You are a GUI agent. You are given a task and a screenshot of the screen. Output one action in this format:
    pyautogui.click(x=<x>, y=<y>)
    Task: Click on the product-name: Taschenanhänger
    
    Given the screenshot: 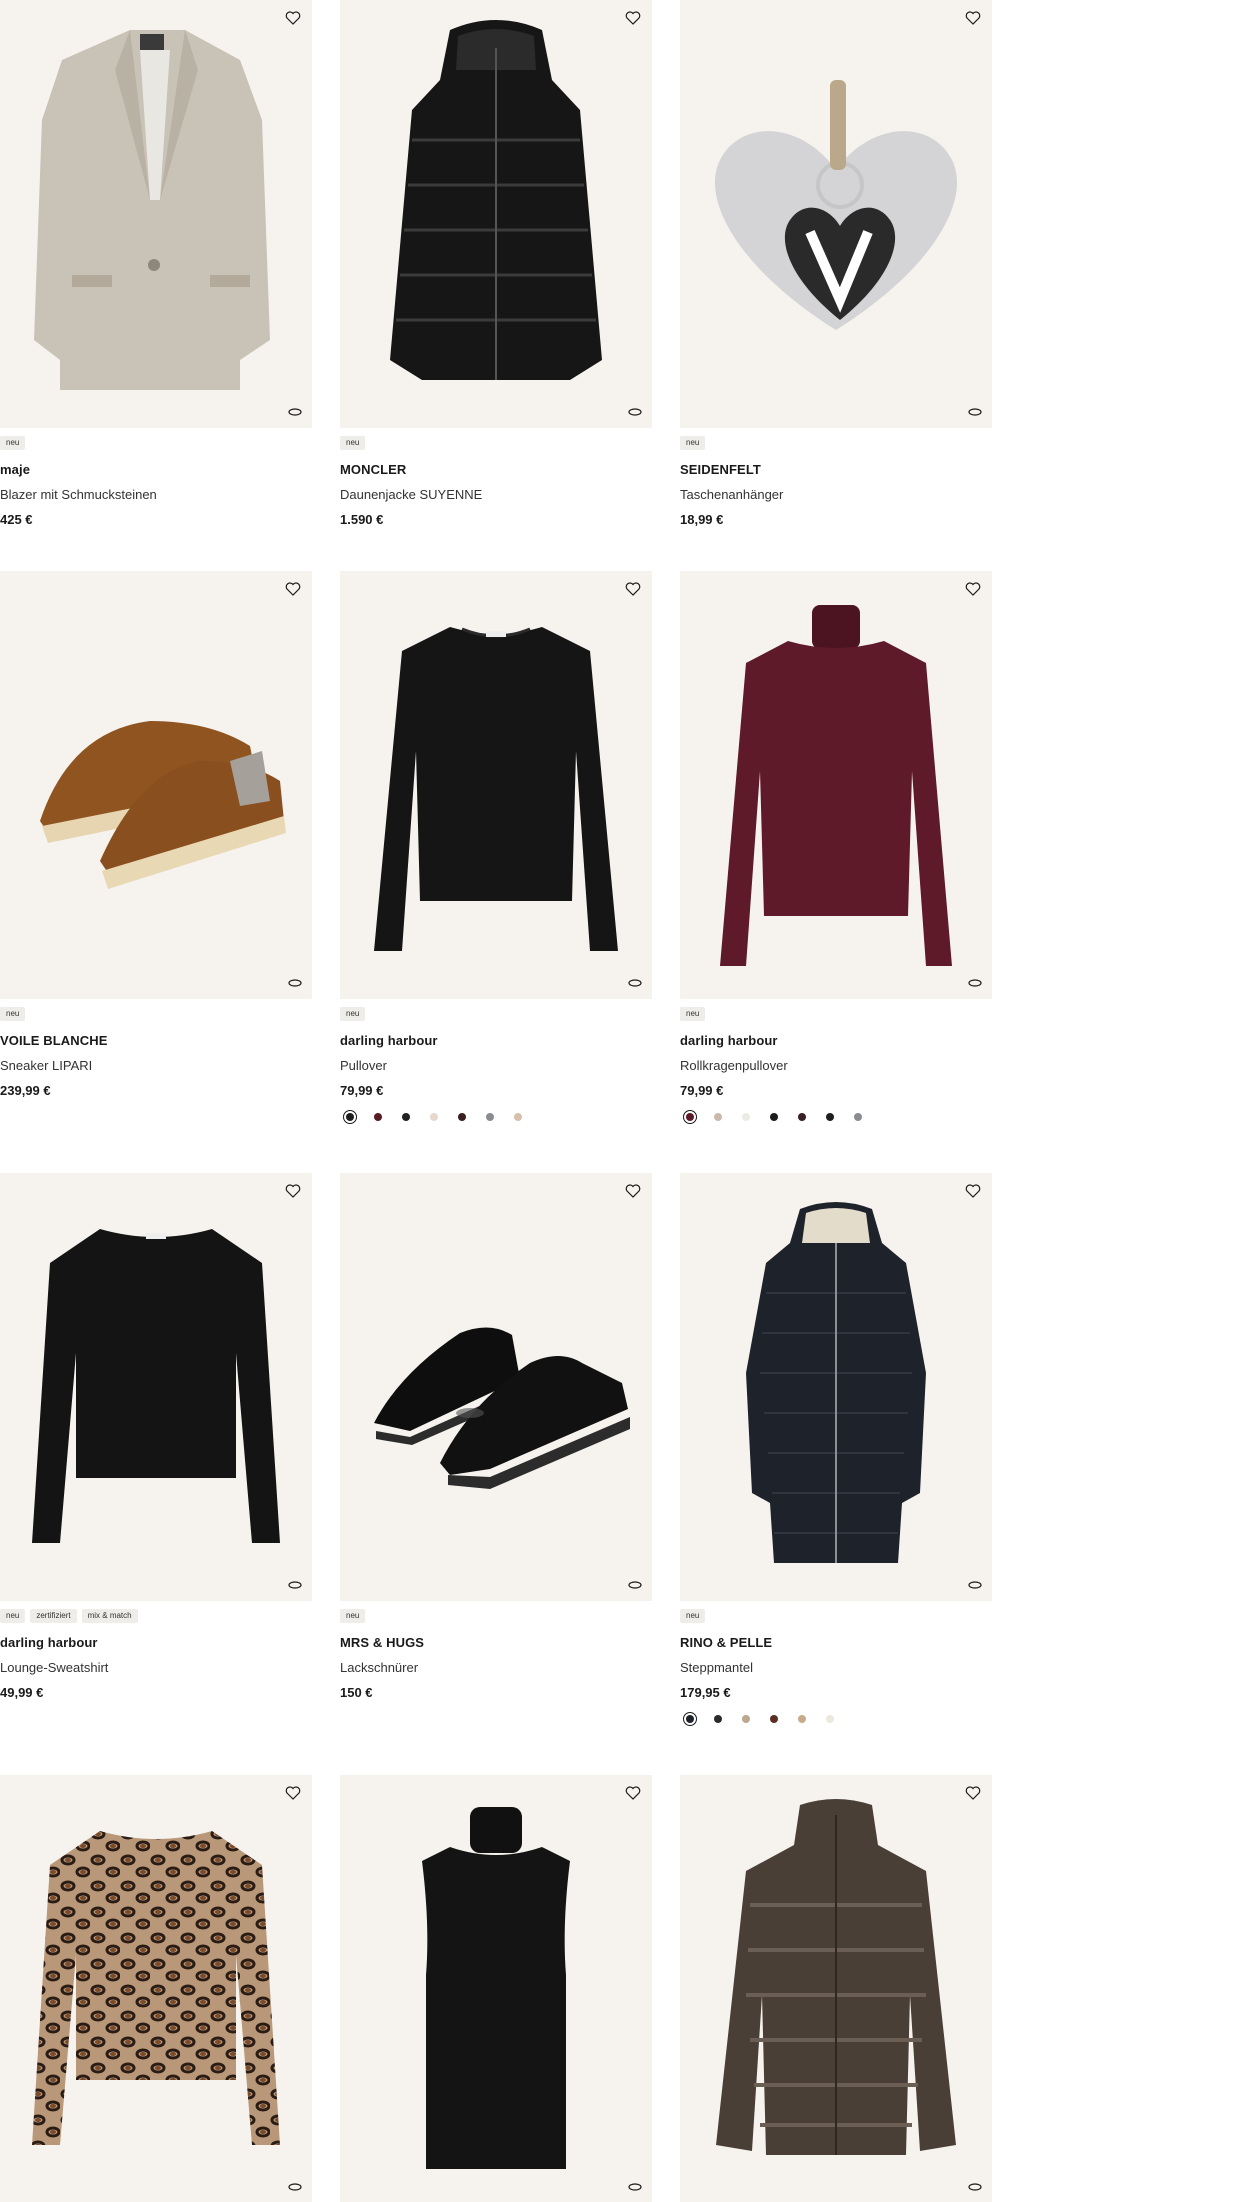 What is the action you would take?
    pyautogui.click(x=836, y=495)
    